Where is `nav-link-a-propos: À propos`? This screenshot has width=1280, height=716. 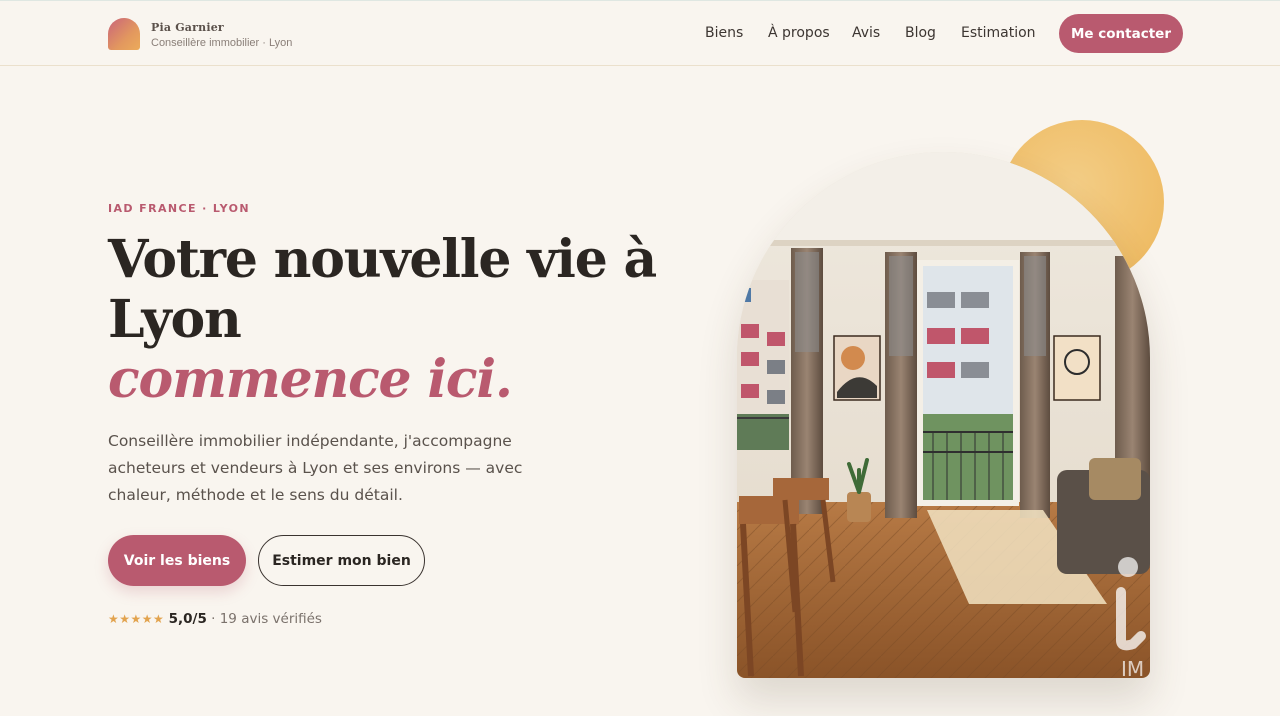
nav-link-a-propos: À propos is located at coordinates (799, 33).